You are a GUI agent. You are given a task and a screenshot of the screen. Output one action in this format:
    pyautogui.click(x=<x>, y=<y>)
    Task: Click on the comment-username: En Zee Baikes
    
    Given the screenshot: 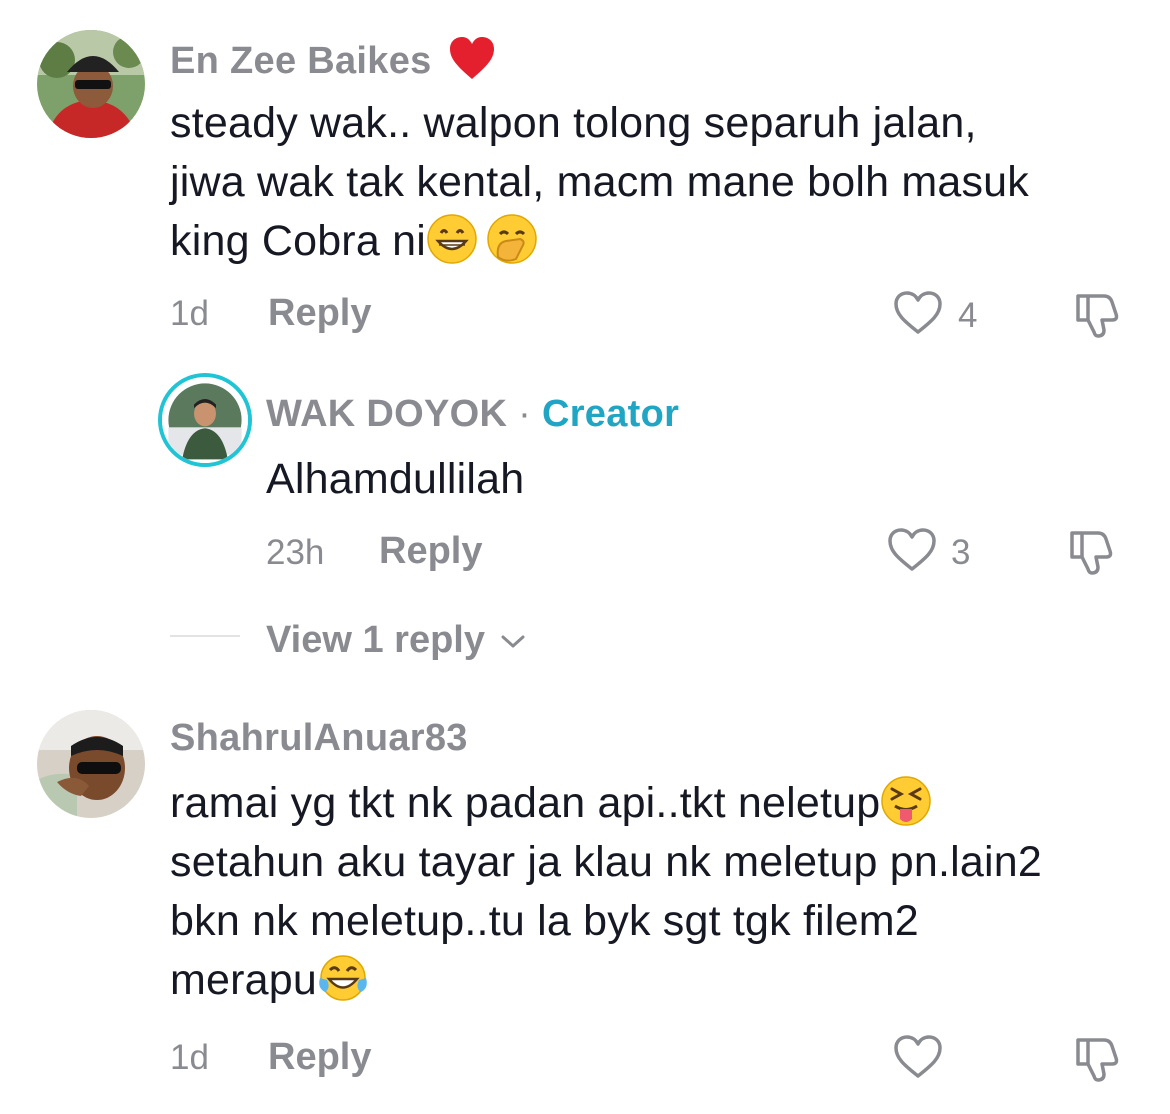 What is the action you would take?
    pyautogui.click(x=333, y=63)
    